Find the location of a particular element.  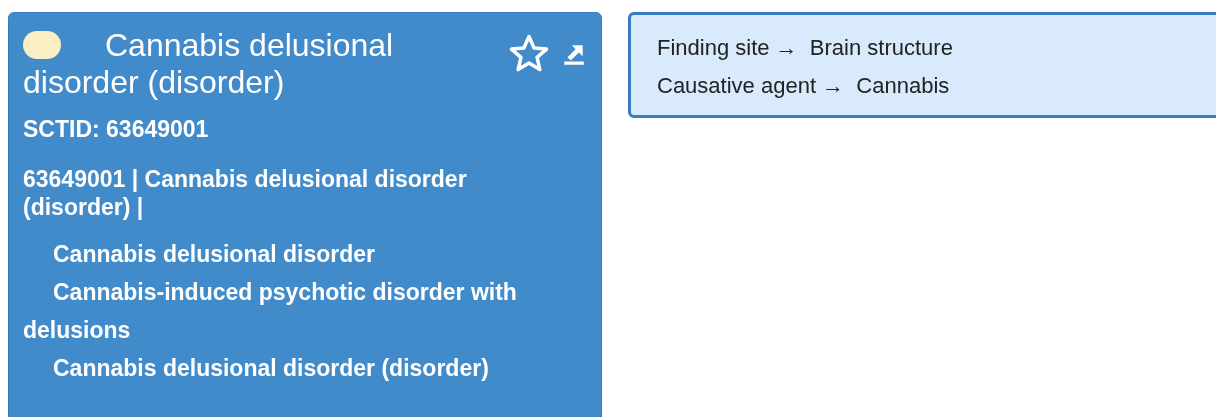

sctid-text: SCTID: 63649001 is located at coordinates (116, 129).